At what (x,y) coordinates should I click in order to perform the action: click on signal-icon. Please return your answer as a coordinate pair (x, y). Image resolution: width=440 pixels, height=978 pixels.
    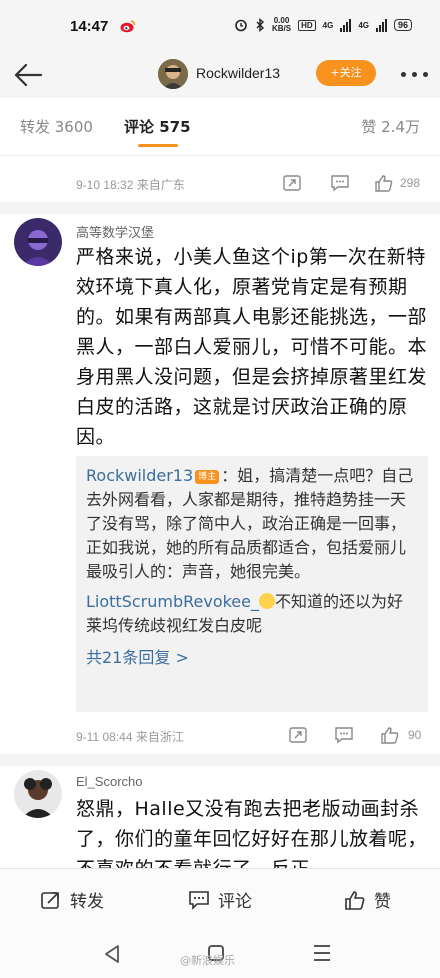
    Looking at the image, I should click on (346, 25).